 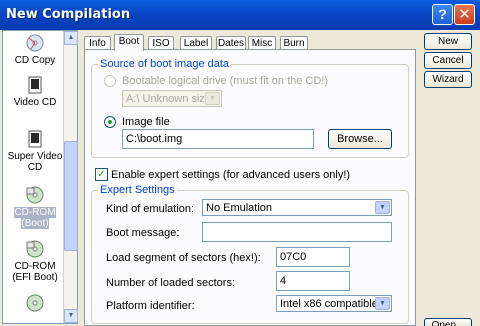 I want to click on emulation-select: No Emulation ▼, so click(x=297, y=207).